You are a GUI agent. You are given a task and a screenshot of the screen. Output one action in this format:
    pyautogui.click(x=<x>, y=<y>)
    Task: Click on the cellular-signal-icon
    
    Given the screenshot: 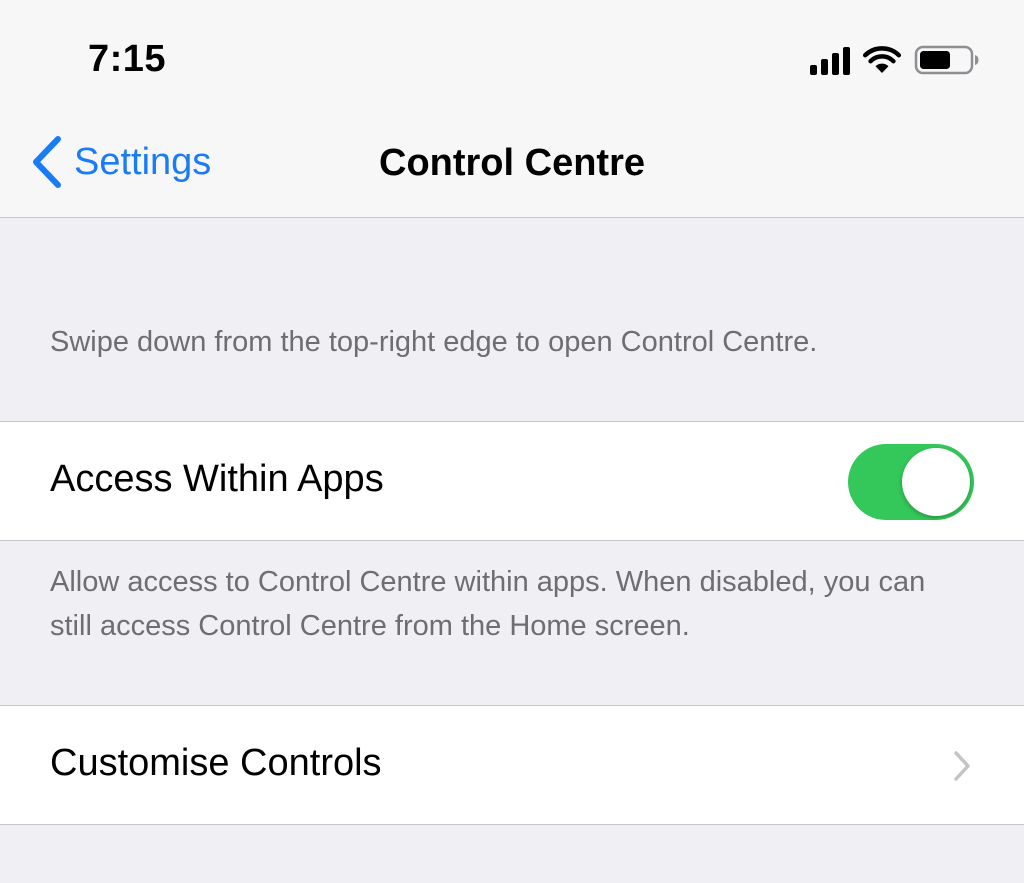 What is the action you would take?
    pyautogui.click(x=830, y=60)
    